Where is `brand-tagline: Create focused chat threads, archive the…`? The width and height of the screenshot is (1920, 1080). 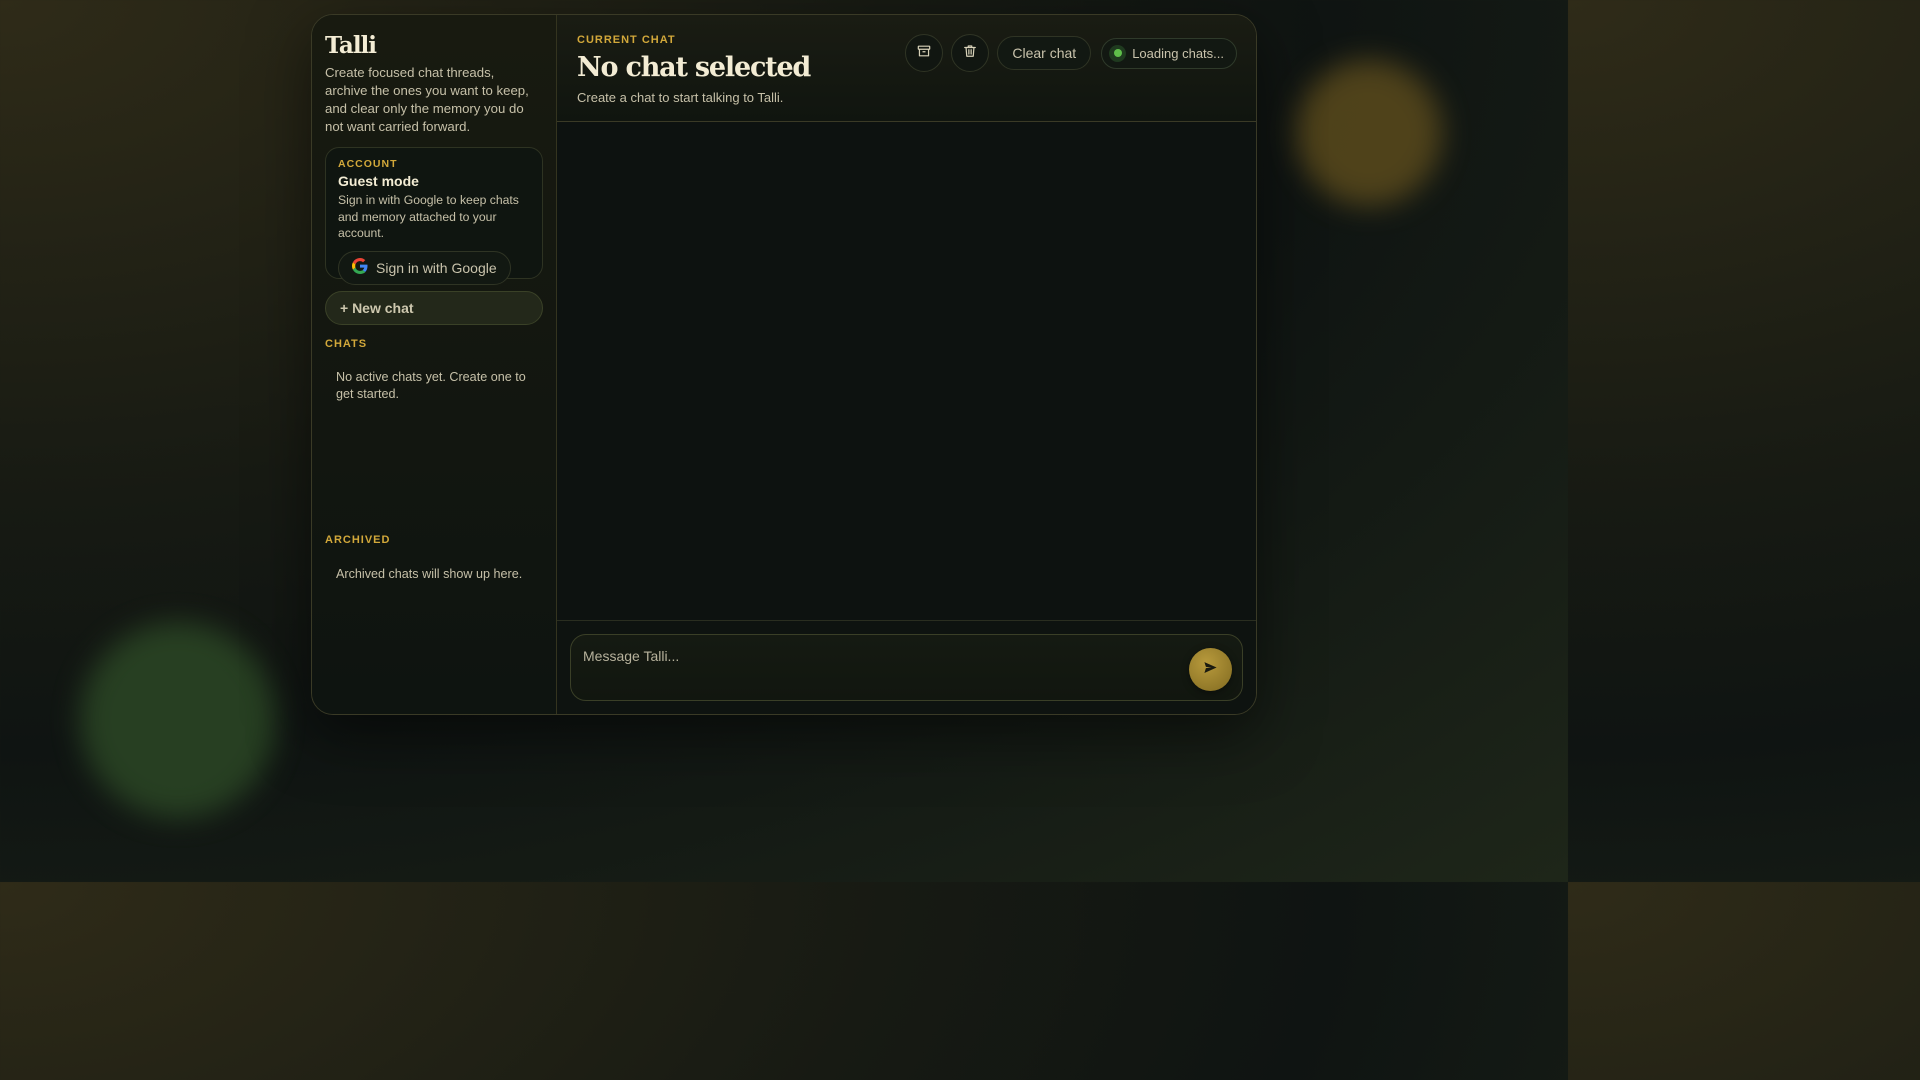 brand-tagline: Create focused chat threads, archive the… is located at coordinates (427, 99).